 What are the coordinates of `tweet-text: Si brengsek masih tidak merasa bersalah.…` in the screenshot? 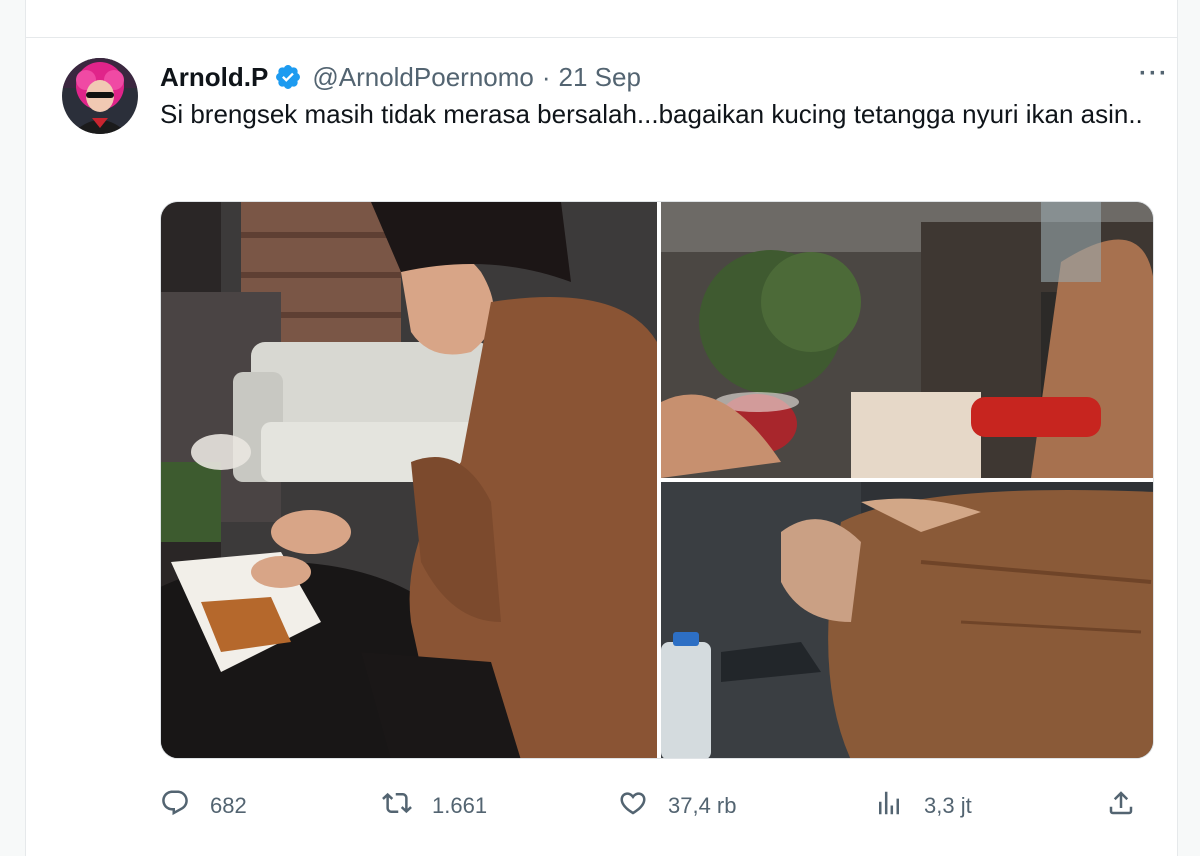 It's located at (651, 114).